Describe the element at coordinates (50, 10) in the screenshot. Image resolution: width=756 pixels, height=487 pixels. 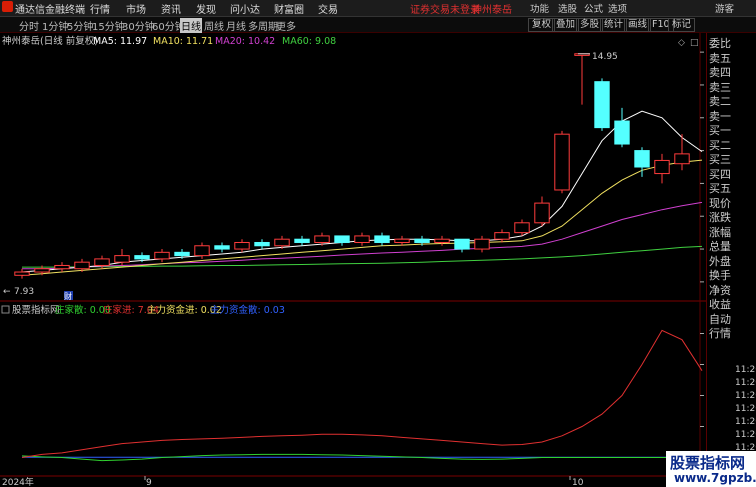
I see `app-title: 通达信金融终端` at that location.